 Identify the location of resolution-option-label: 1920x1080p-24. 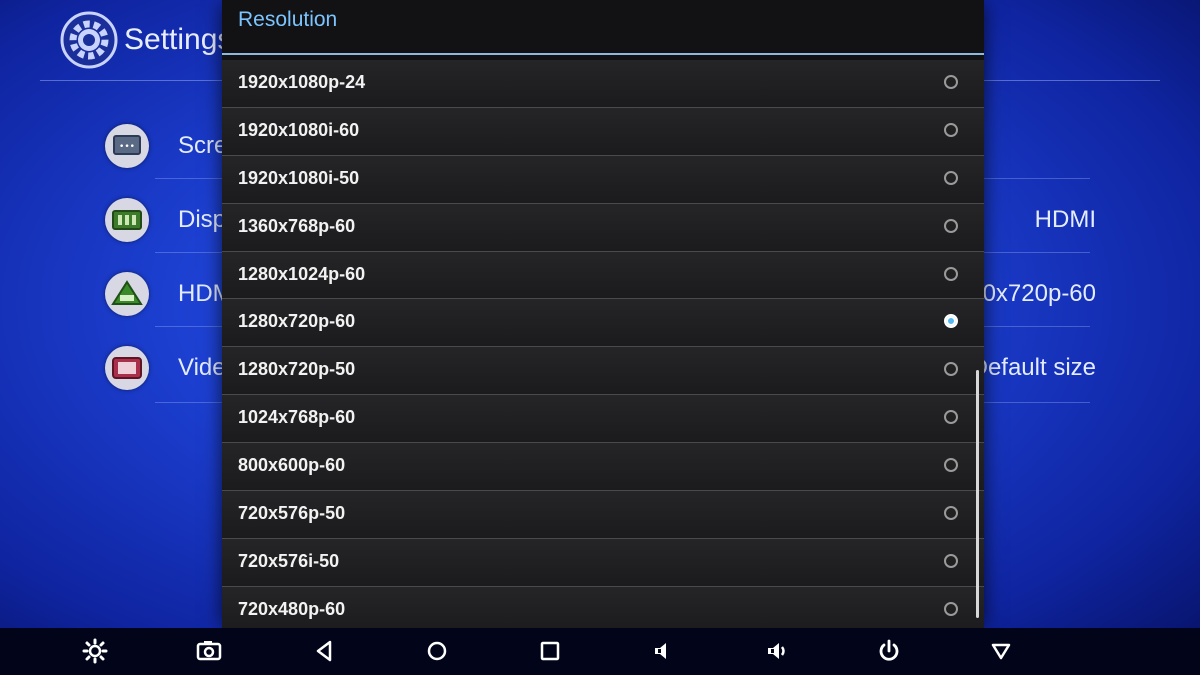
(302, 82).